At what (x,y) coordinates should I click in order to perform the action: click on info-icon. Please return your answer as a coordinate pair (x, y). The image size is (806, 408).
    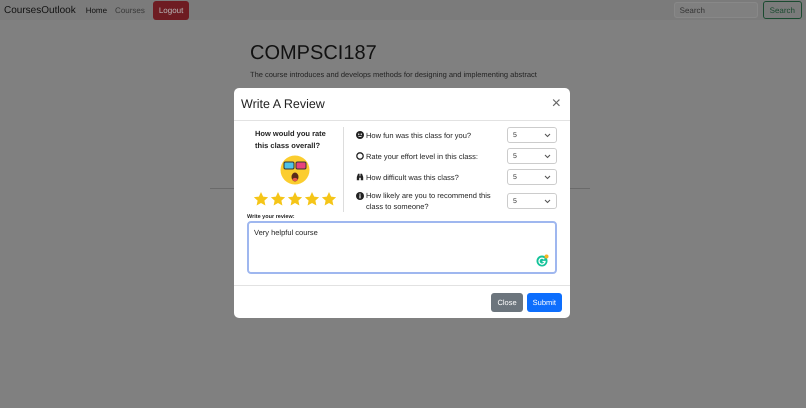
    Looking at the image, I should click on (360, 196).